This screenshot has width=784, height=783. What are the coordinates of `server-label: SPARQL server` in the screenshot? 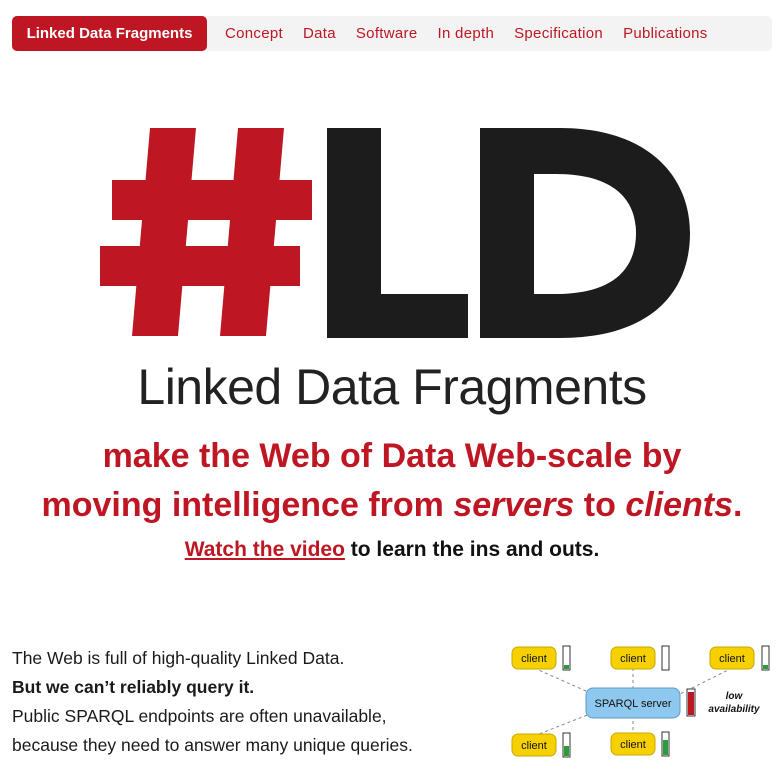 It's located at (632, 704).